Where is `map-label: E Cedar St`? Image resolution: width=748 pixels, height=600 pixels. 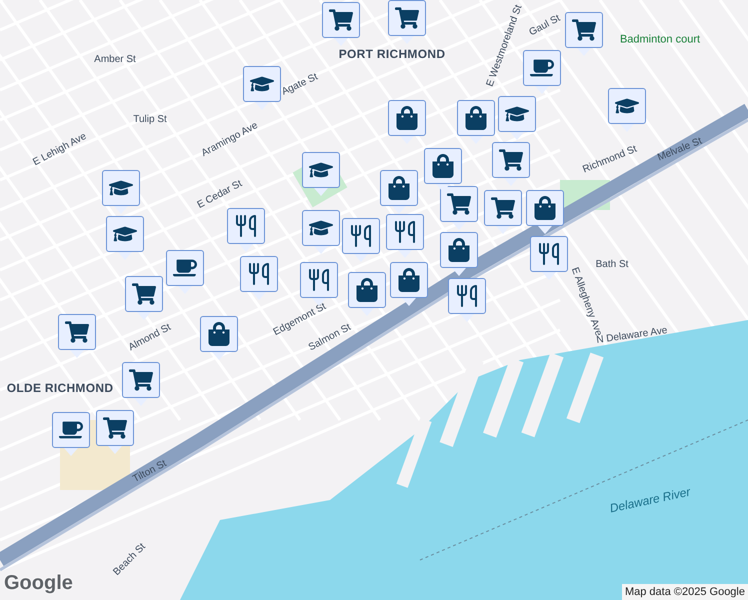
map-label: E Cedar St is located at coordinates (220, 195).